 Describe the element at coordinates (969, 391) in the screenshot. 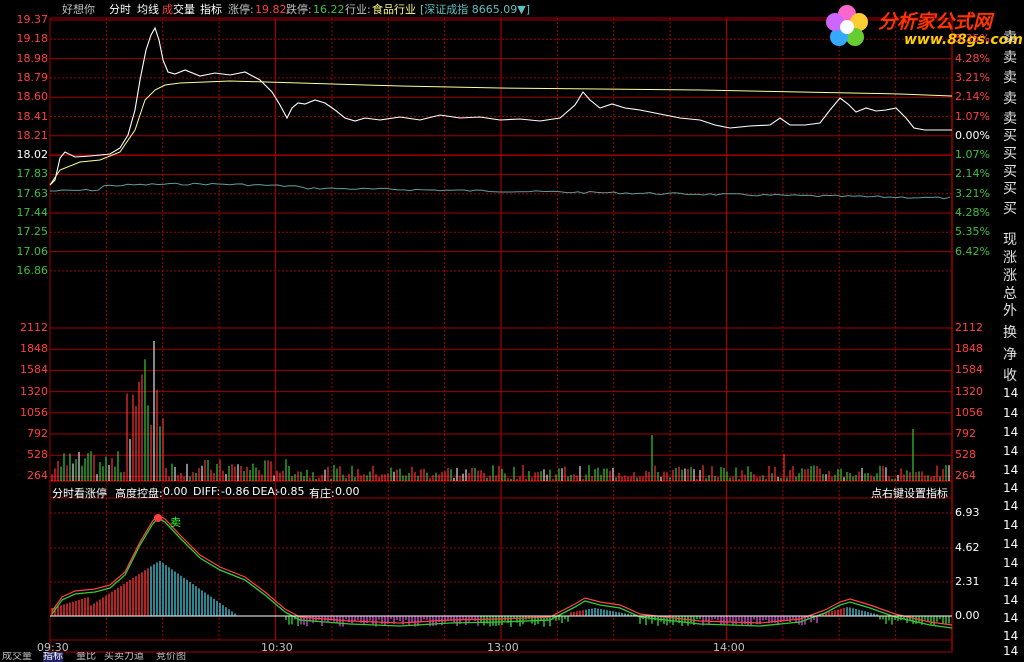

I see `volume-axis-label-right: 1320` at that location.